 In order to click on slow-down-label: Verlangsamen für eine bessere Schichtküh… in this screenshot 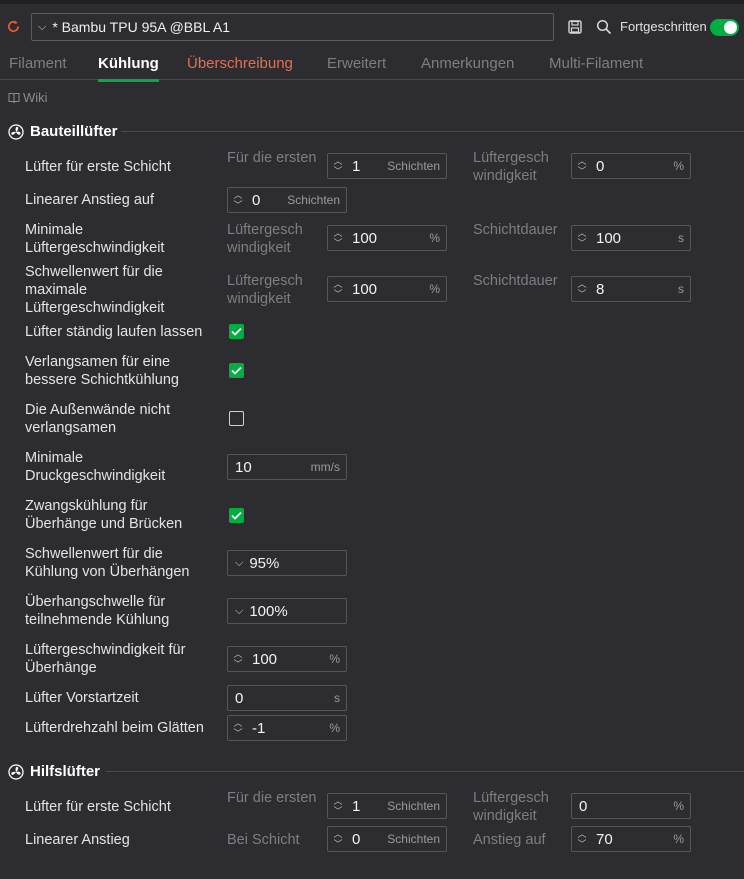, I will do `click(102, 371)`.